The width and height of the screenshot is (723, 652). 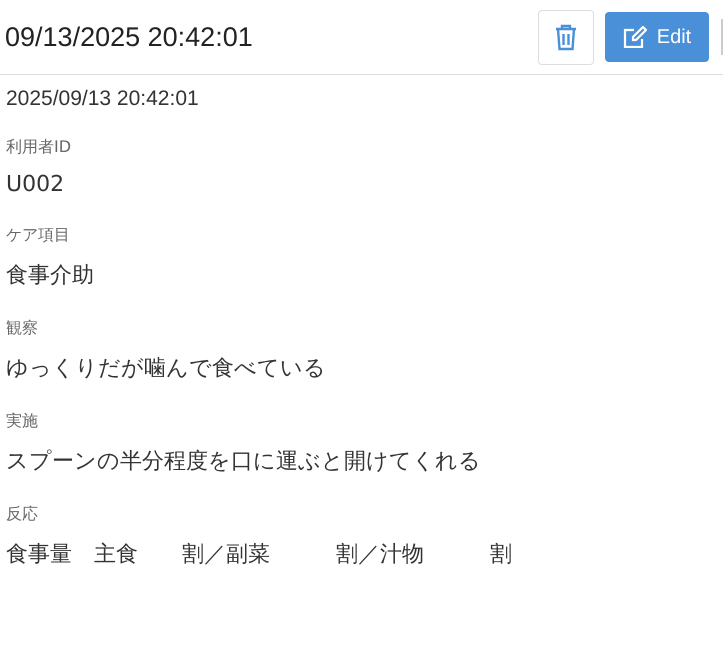 What do you see at coordinates (38, 235) in the screenshot?
I see `field-label: ケア項目` at bounding box center [38, 235].